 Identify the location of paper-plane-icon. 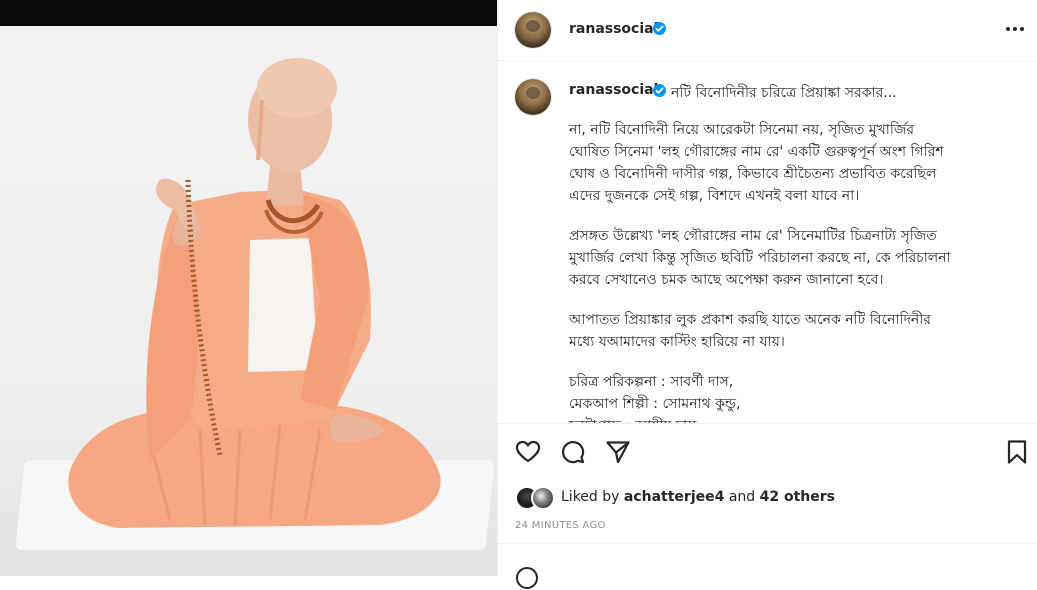
(618, 452).